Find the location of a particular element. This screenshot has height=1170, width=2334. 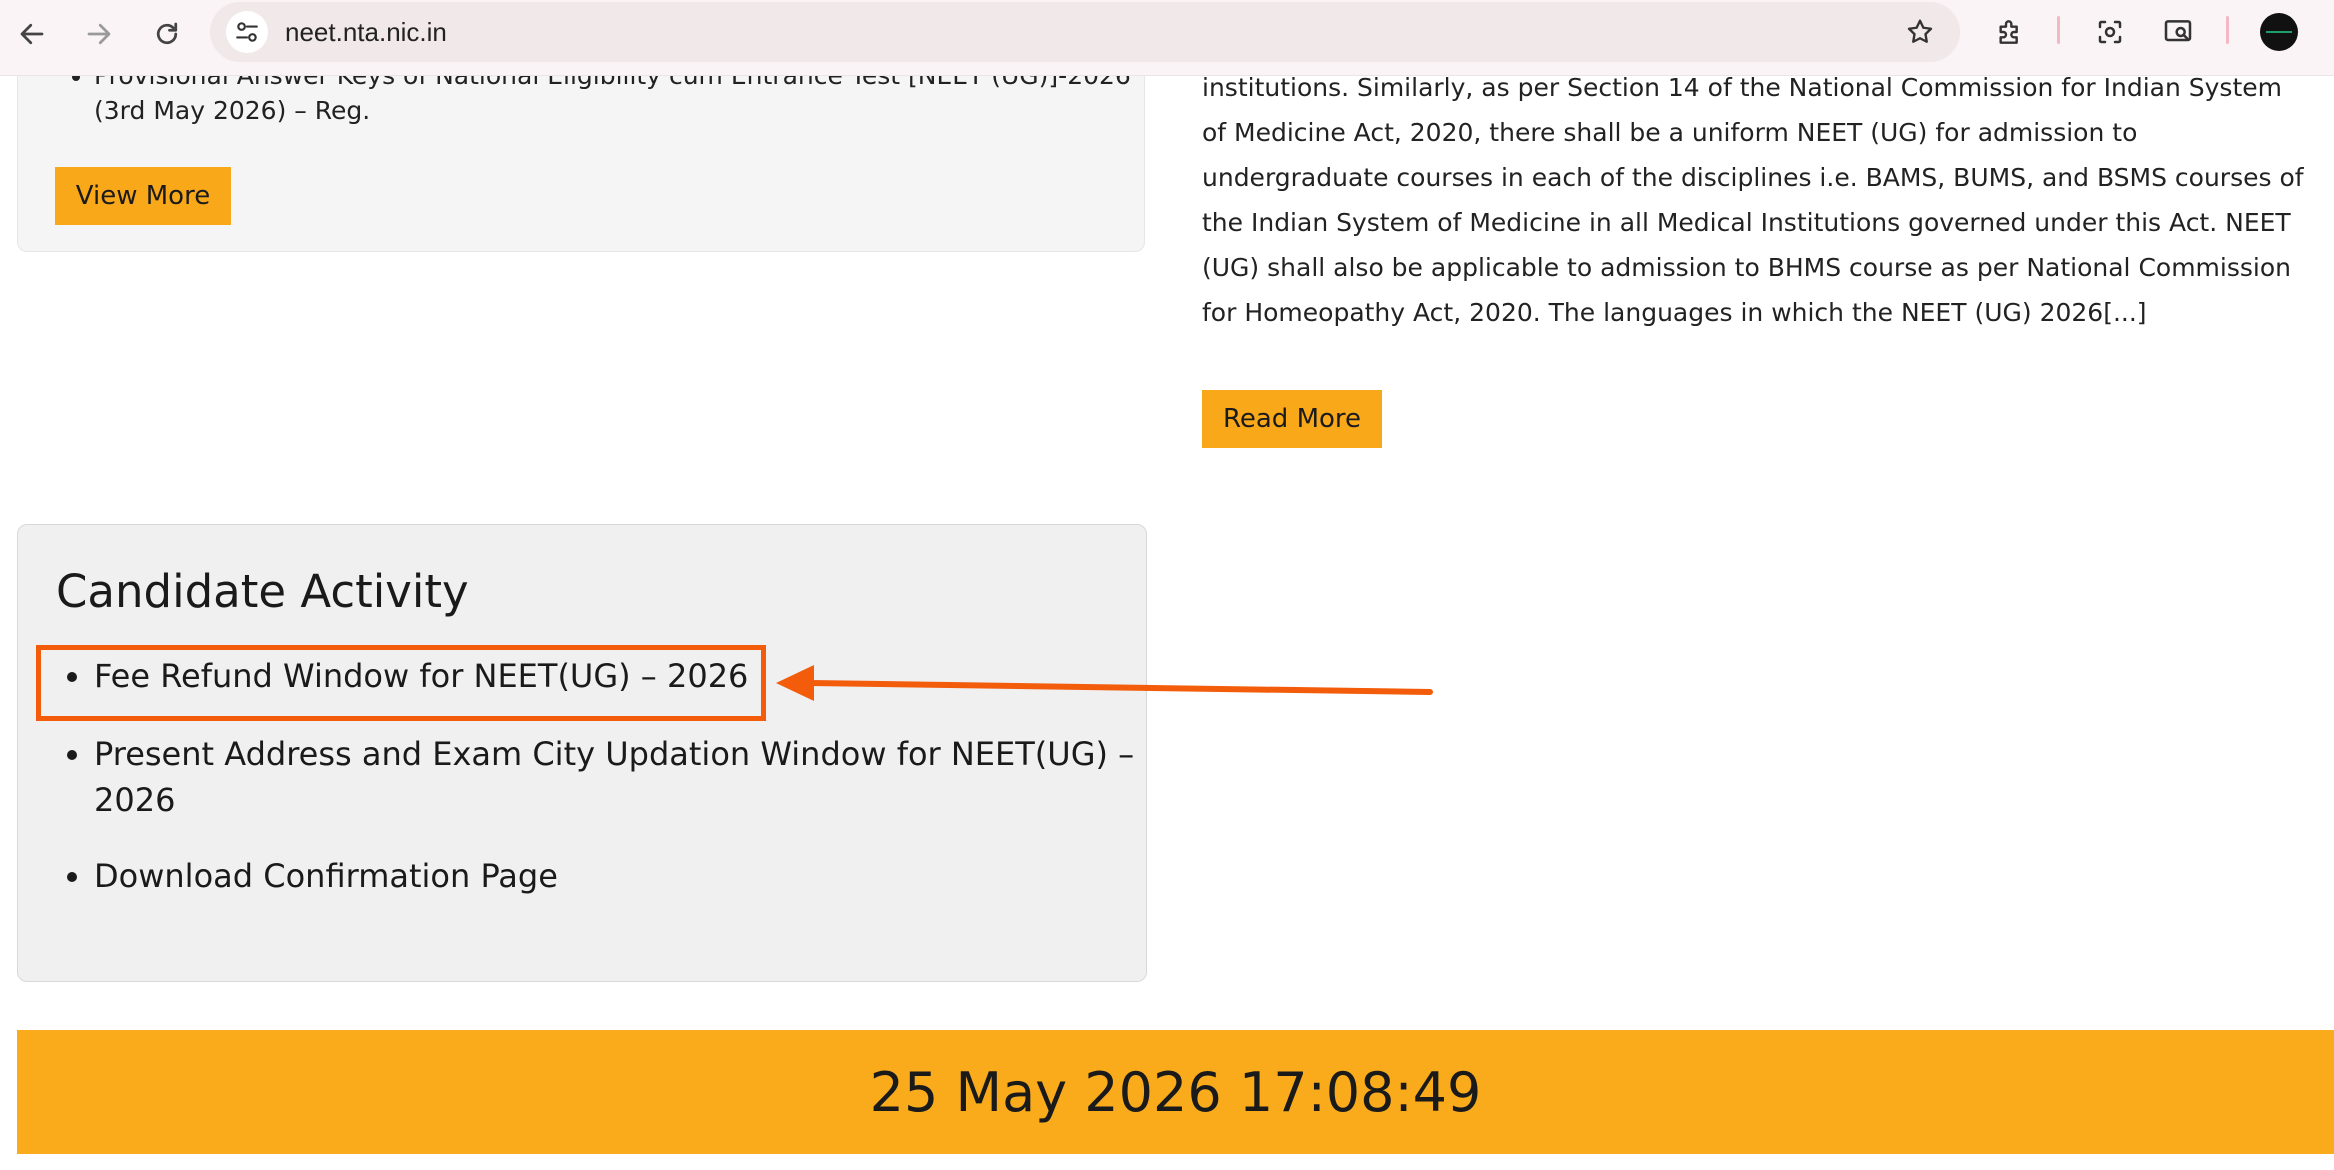

read-more-button: Read More is located at coordinates (1292, 419).